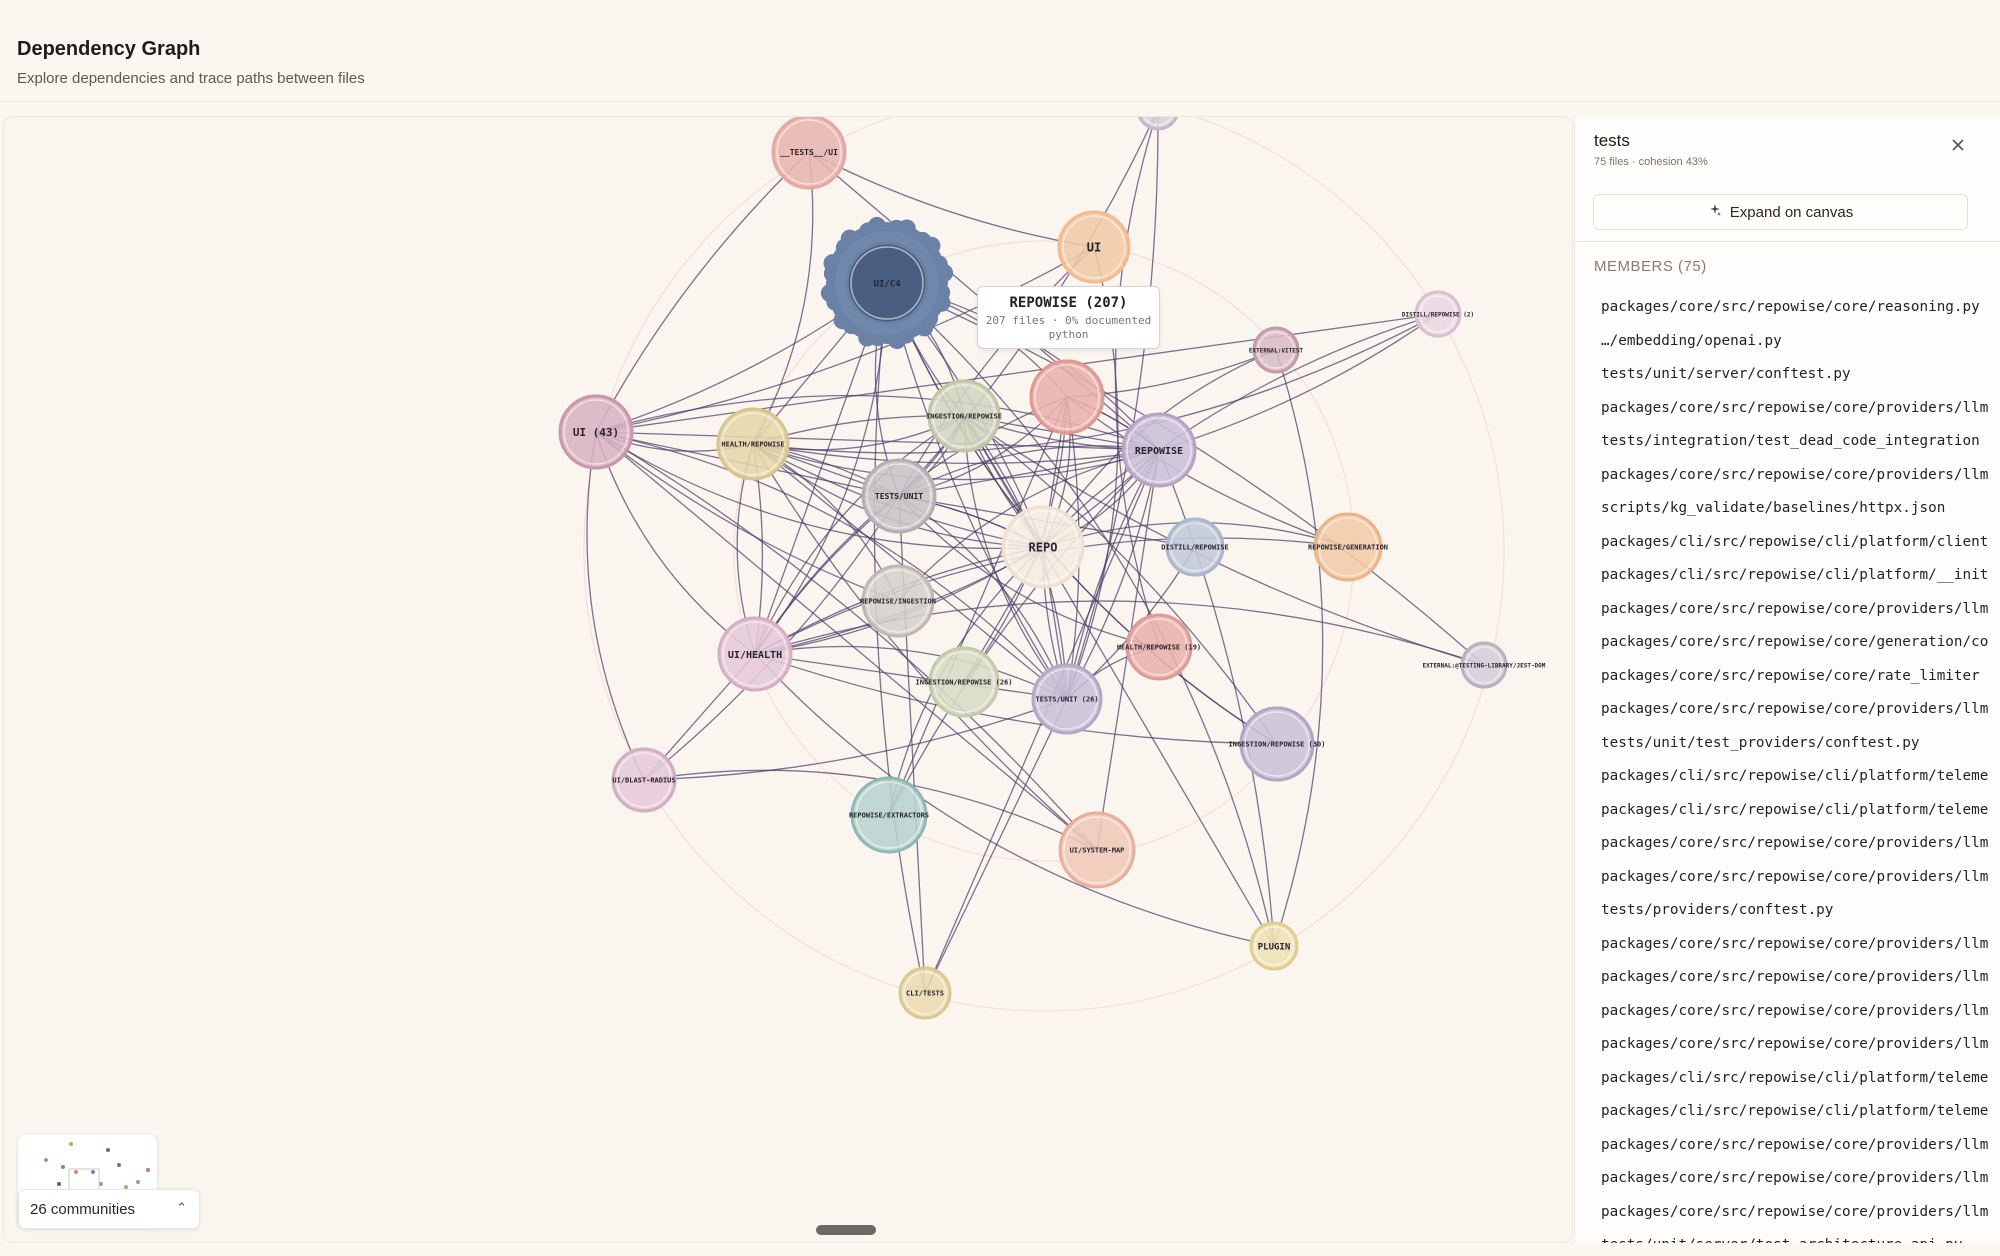 This screenshot has width=2000, height=1256. I want to click on community-node-distill-repowise-2: DISTILL/REPOWISE (2), so click(1438, 314).